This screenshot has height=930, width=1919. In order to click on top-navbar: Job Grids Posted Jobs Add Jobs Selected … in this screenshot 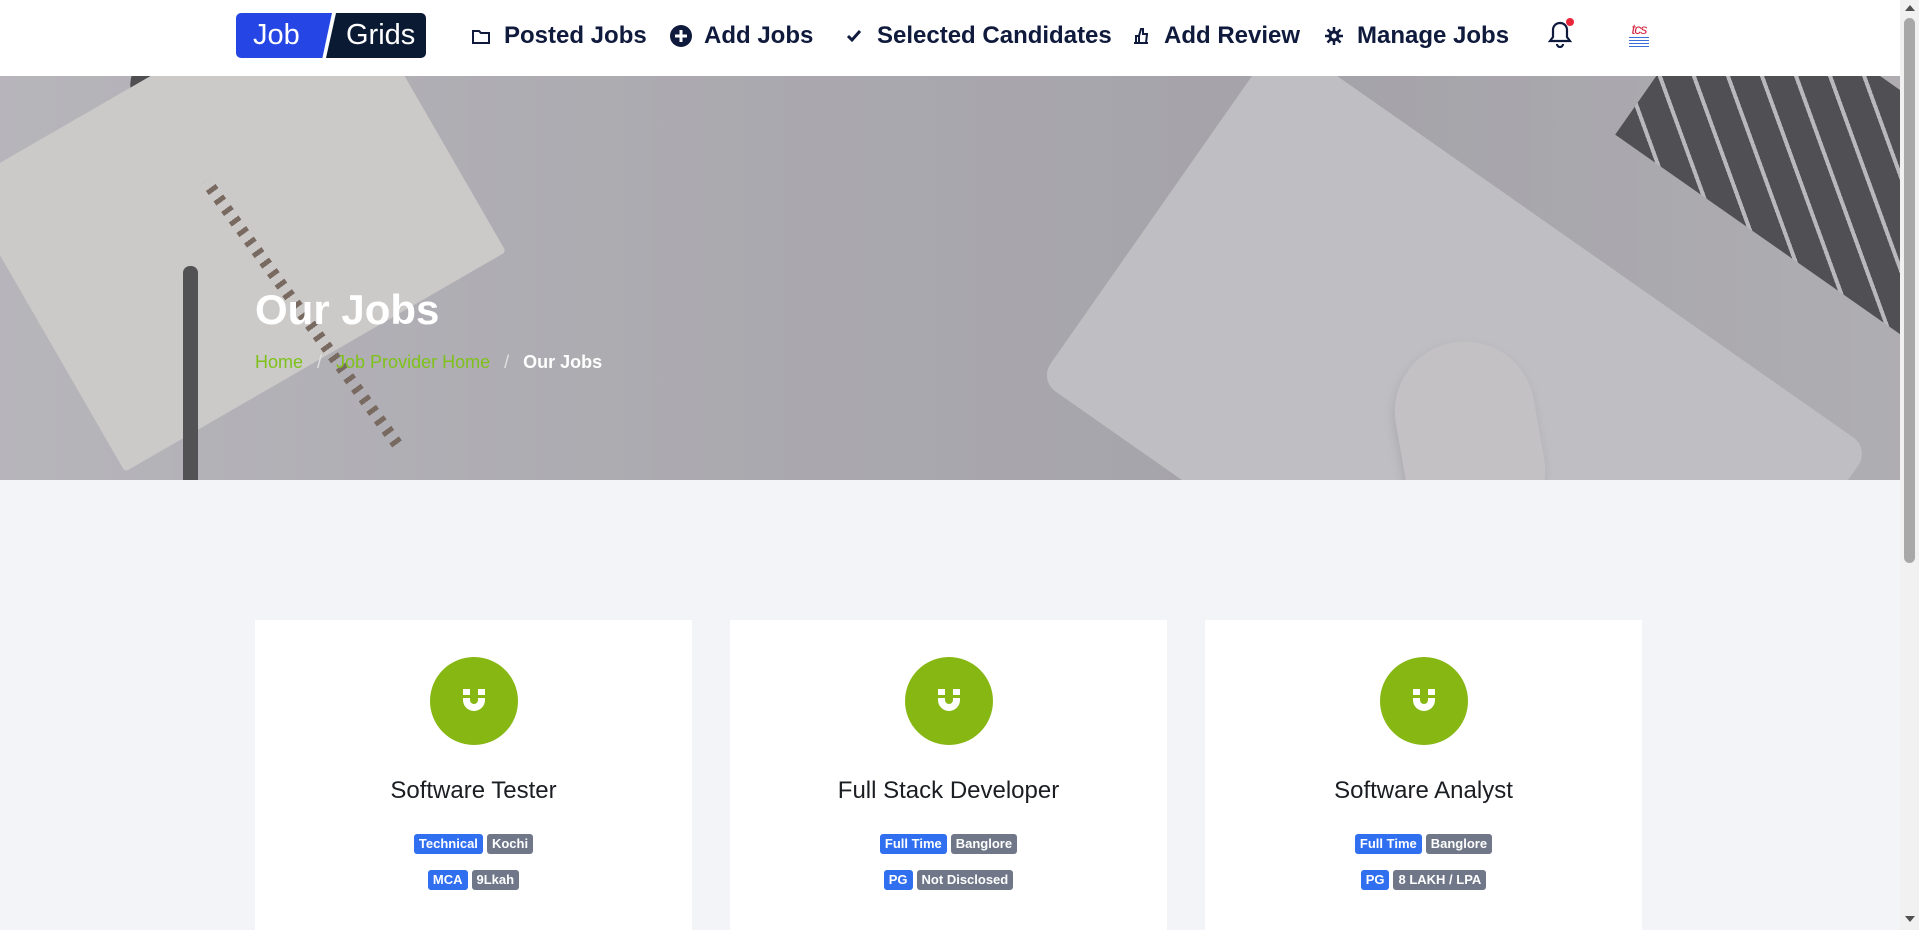, I will do `click(950, 38)`.